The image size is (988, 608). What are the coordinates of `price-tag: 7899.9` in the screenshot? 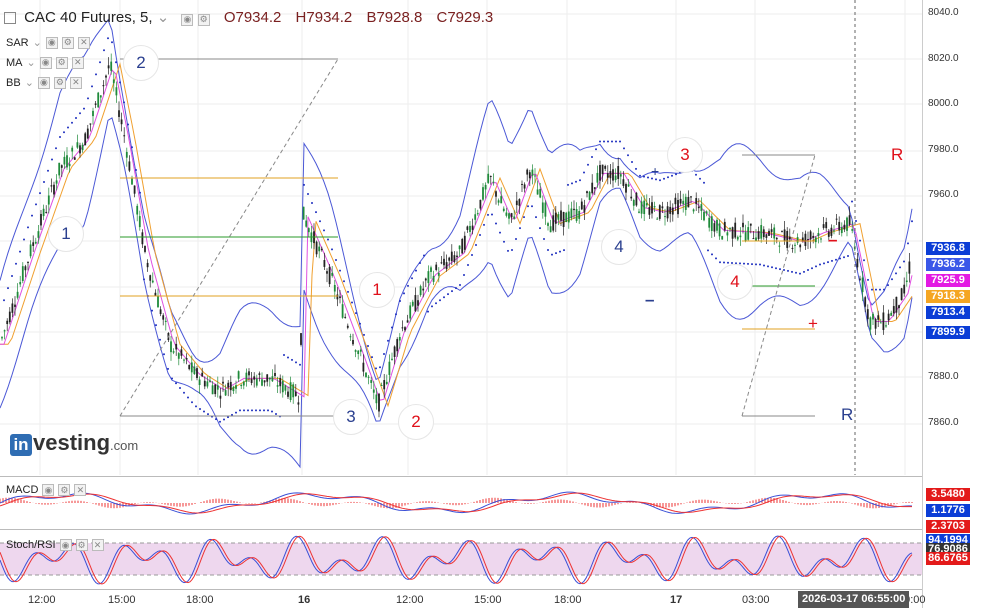 It's located at (948, 332).